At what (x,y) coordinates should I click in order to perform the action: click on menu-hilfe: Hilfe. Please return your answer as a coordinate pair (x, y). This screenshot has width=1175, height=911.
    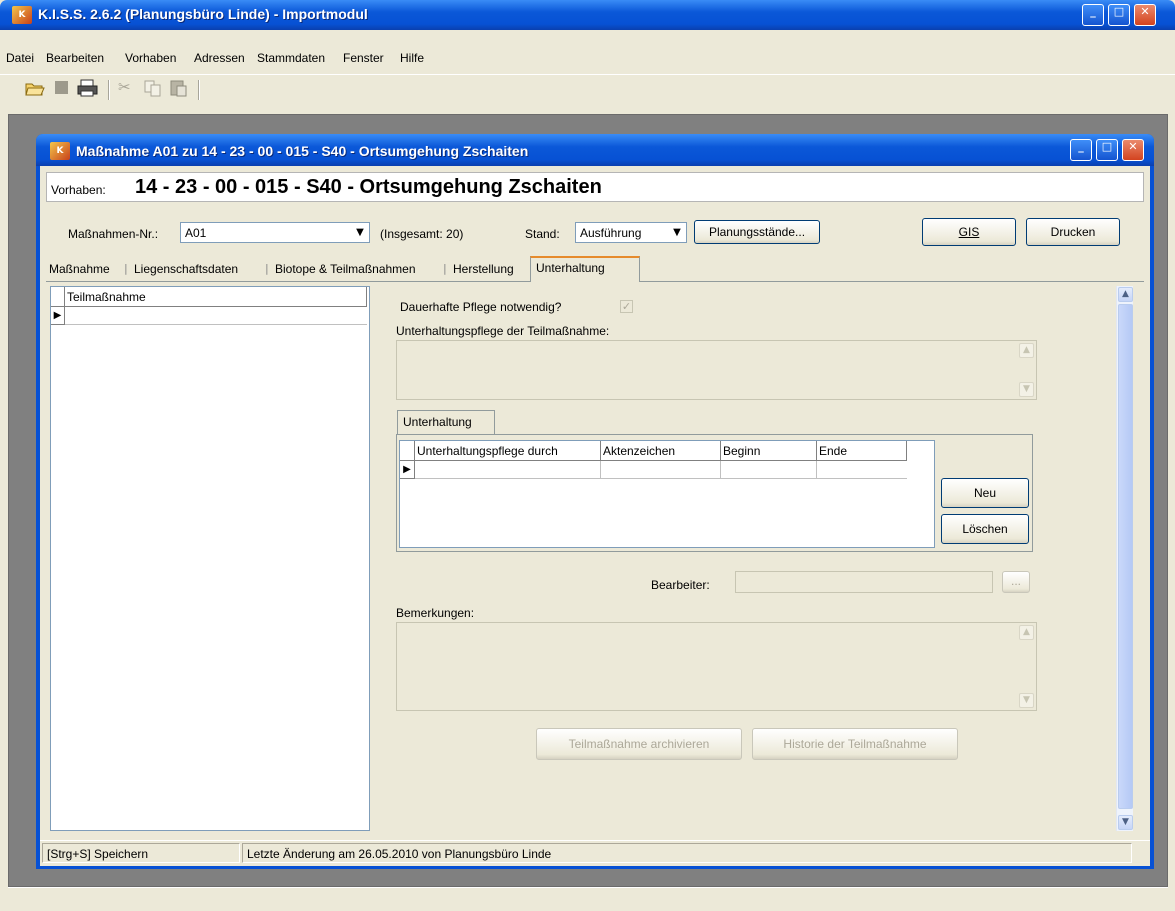
    Looking at the image, I should click on (412, 58).